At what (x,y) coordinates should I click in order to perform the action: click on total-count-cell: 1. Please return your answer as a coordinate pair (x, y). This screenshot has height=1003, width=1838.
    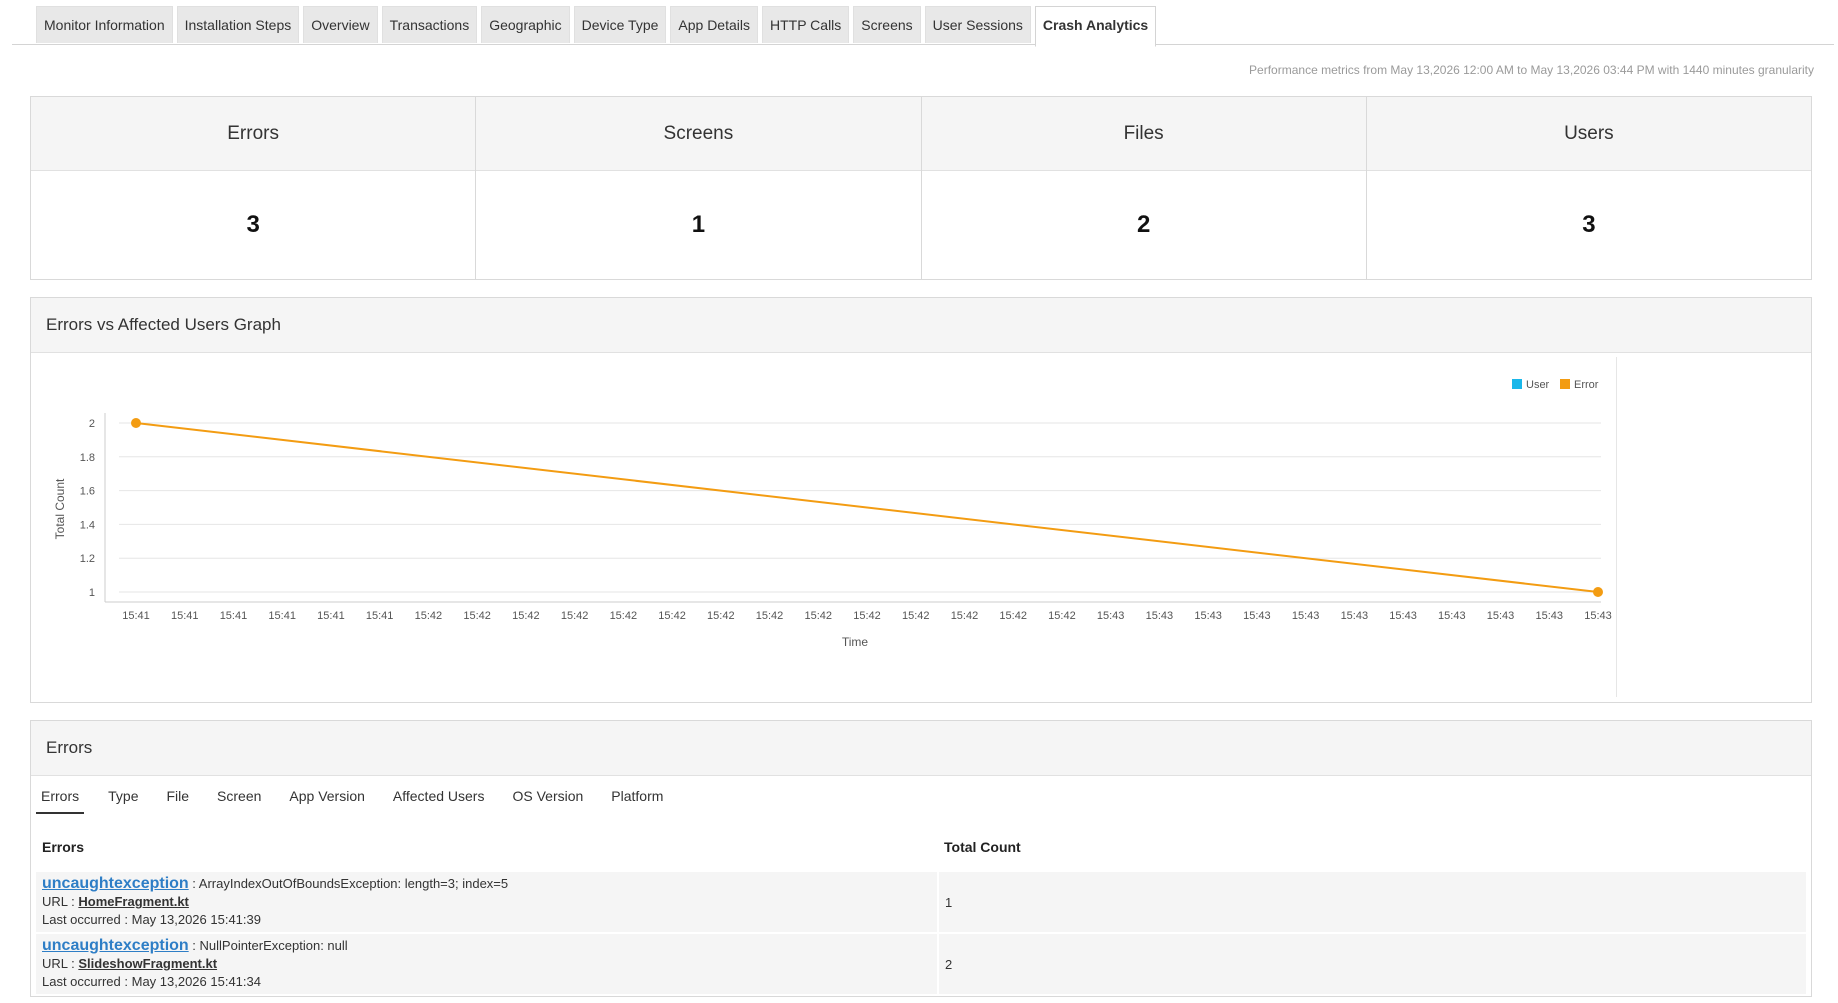
    Looking at the image, I should click on (1371, 901).